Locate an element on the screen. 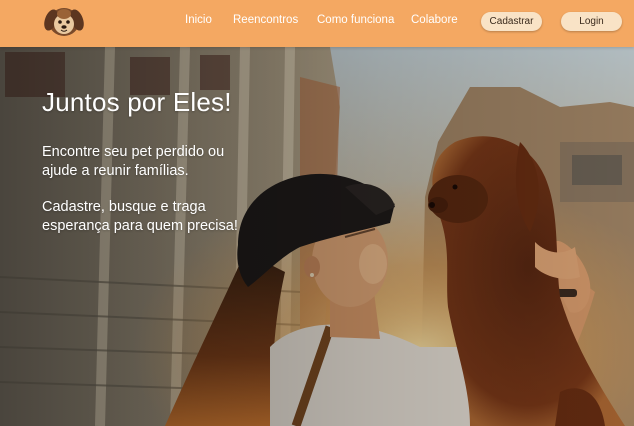 The image size is (634, 426). nav-link-colabore: Colabore is located at coordinates (434, 20).